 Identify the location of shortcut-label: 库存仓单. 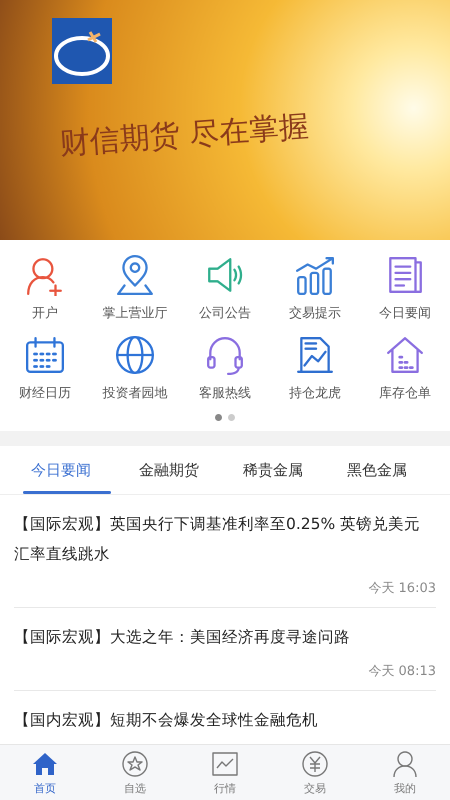
(405, 393).